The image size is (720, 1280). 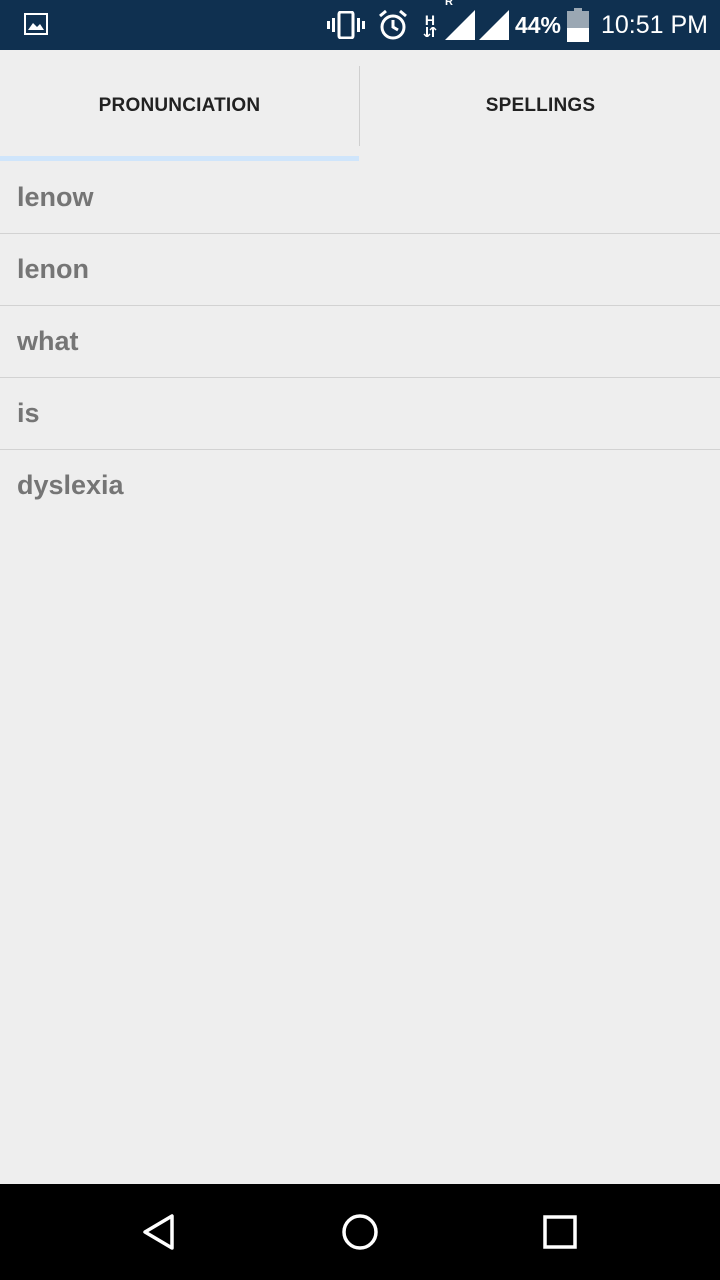 I want to click on tab-divider, so click(x=359, y=106).